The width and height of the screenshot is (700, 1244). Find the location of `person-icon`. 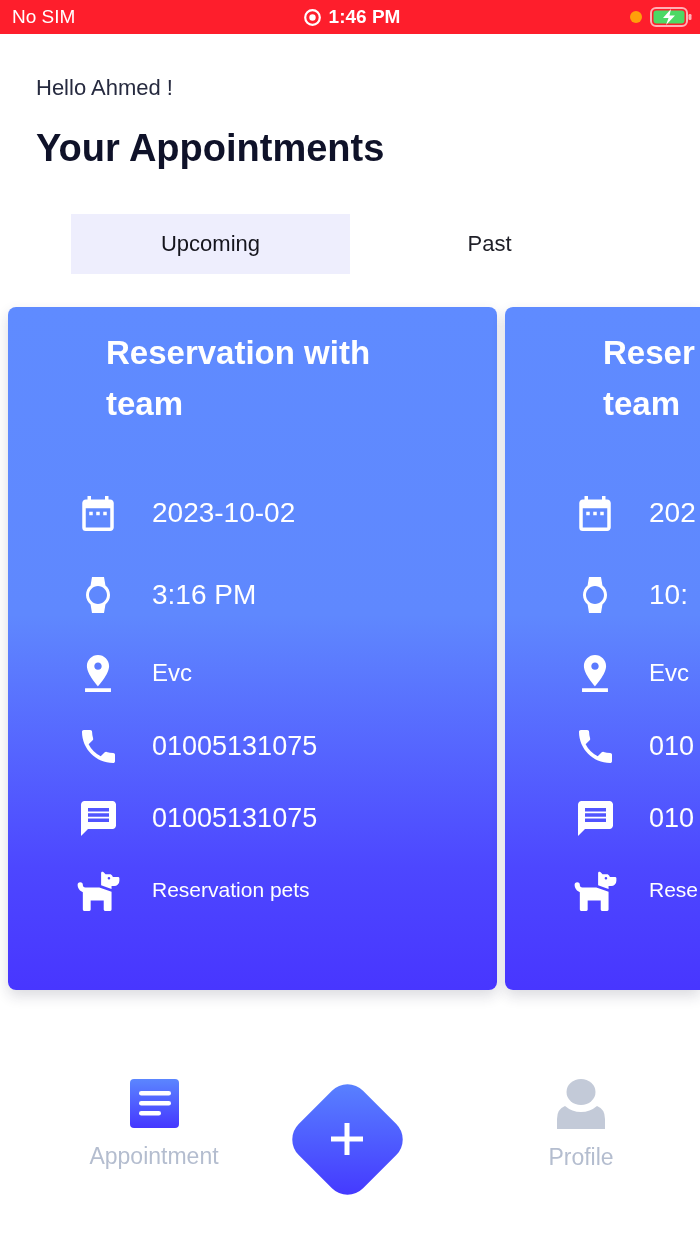

person-icon is located at coordinates (581, 1104).